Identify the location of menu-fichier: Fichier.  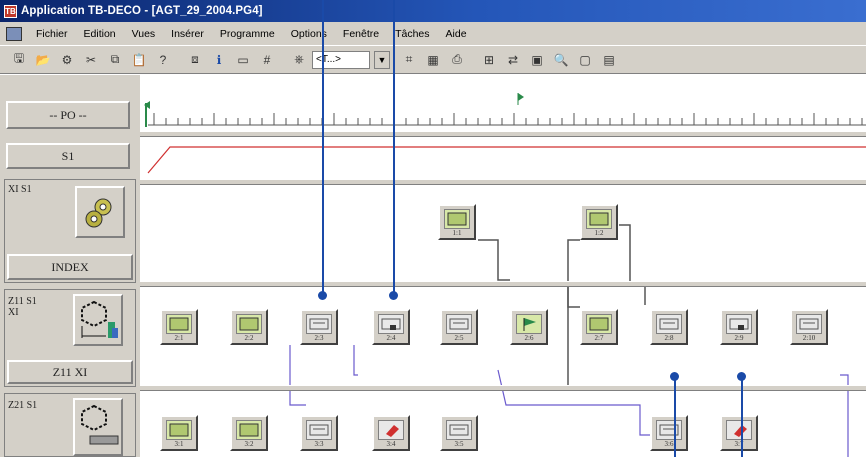
(52, 34).